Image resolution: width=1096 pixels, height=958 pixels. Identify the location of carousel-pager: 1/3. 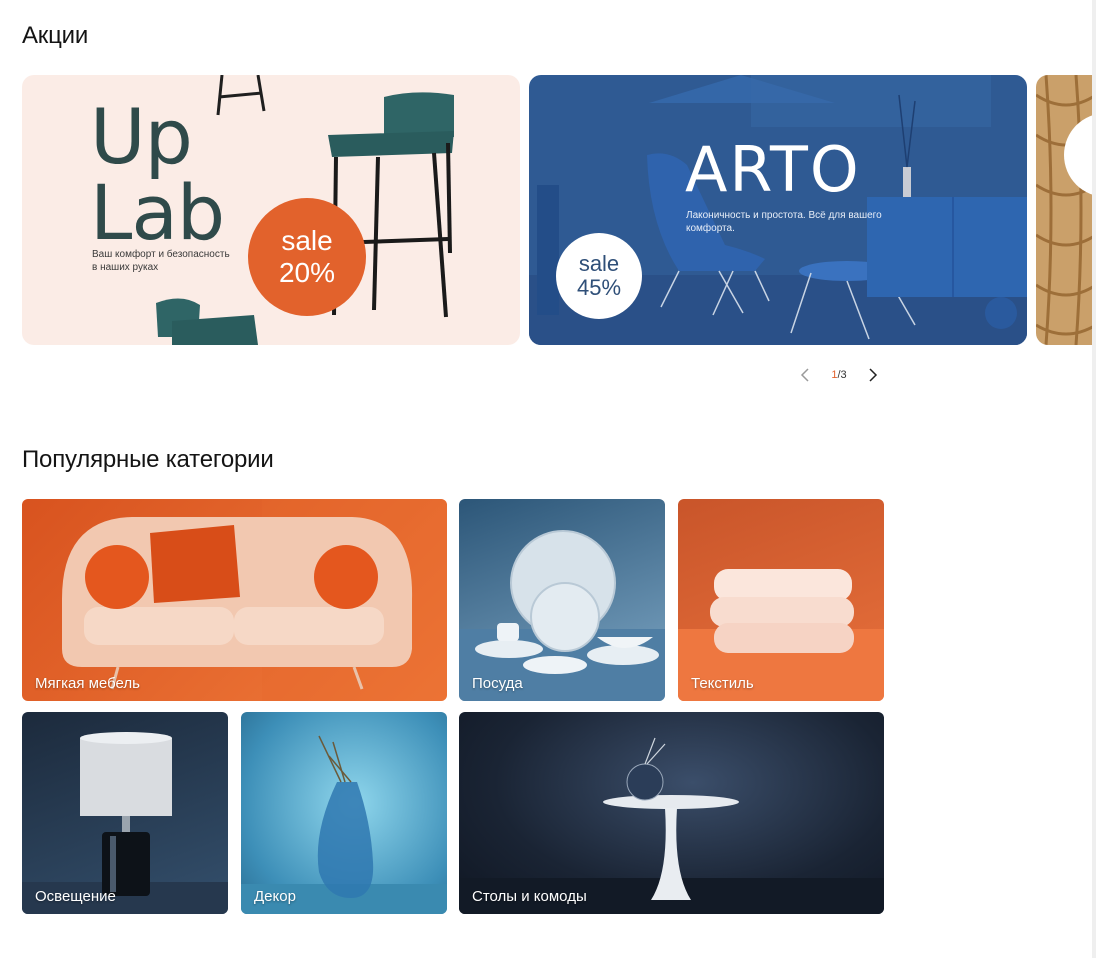
(846, 375).